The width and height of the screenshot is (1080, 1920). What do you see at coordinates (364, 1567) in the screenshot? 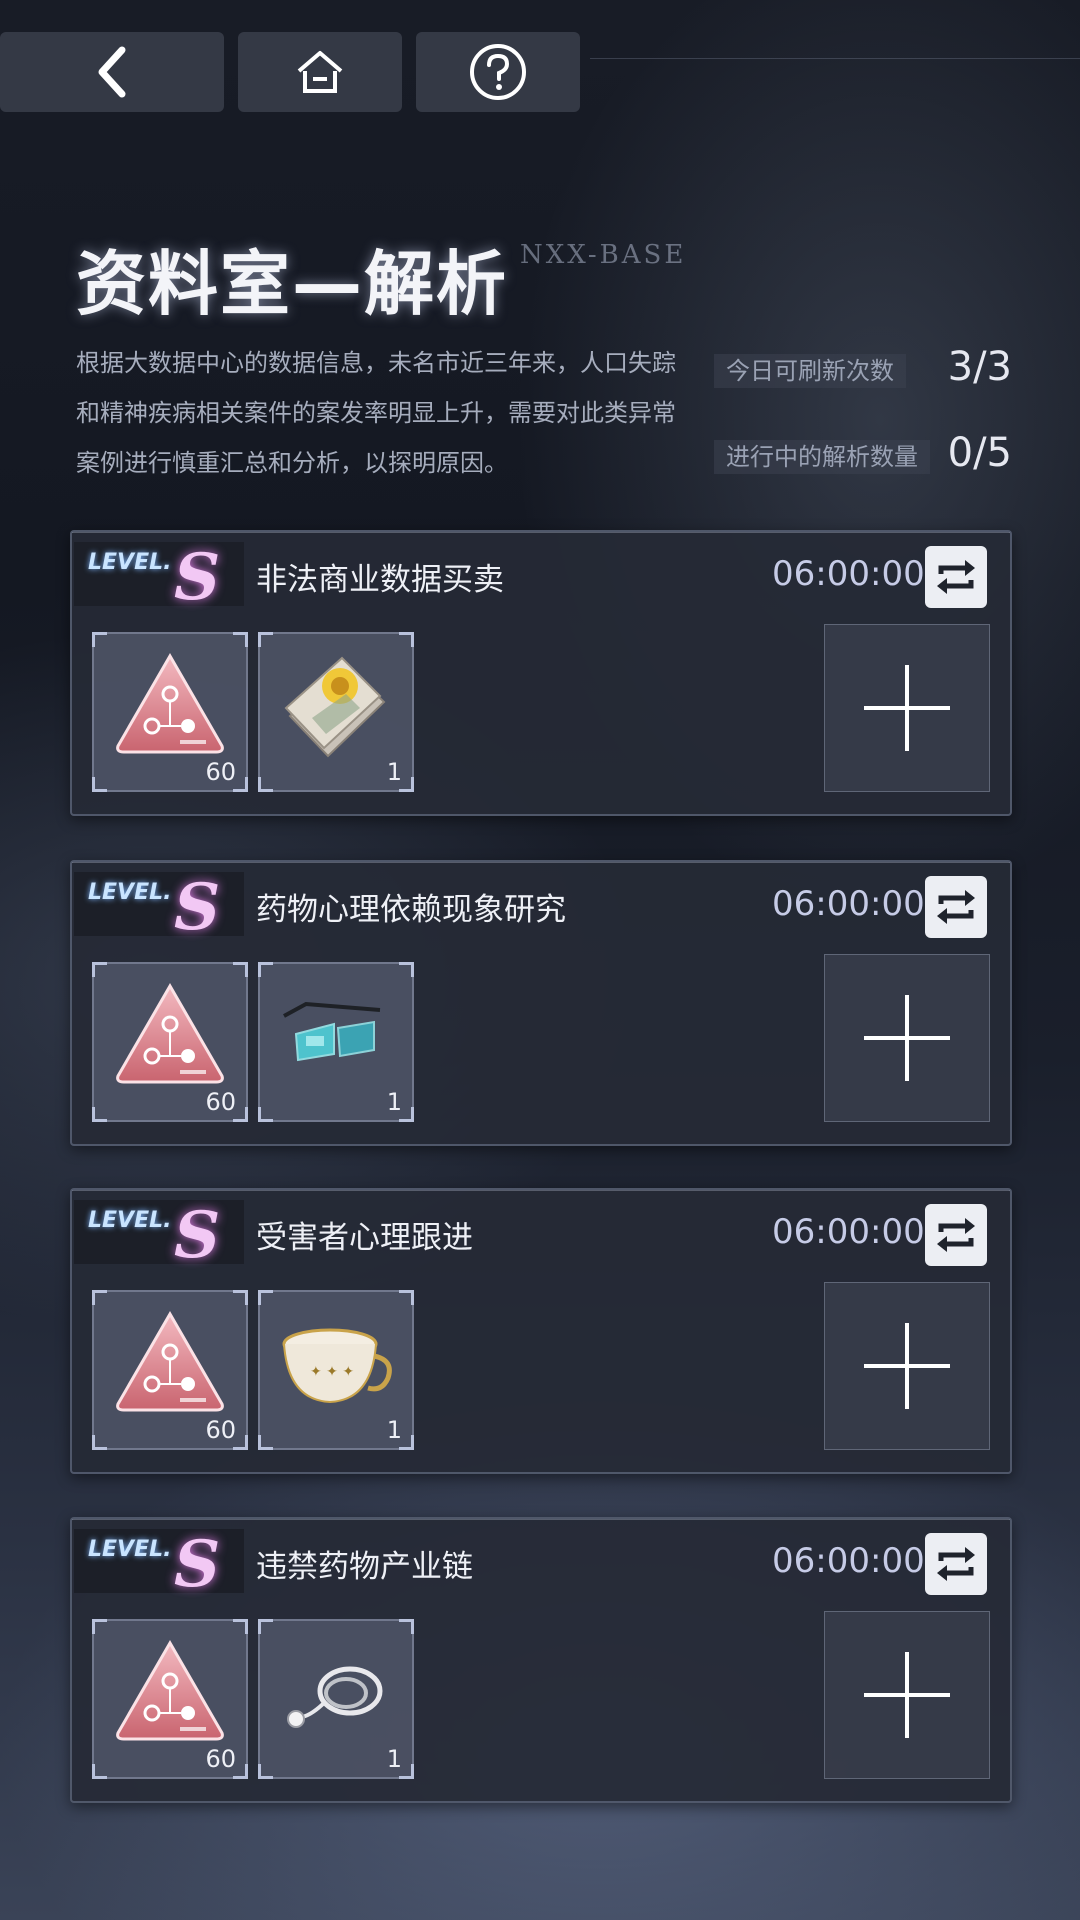
I see `case-title: 违禁药物产业链` at bounding box center [364, 1567].